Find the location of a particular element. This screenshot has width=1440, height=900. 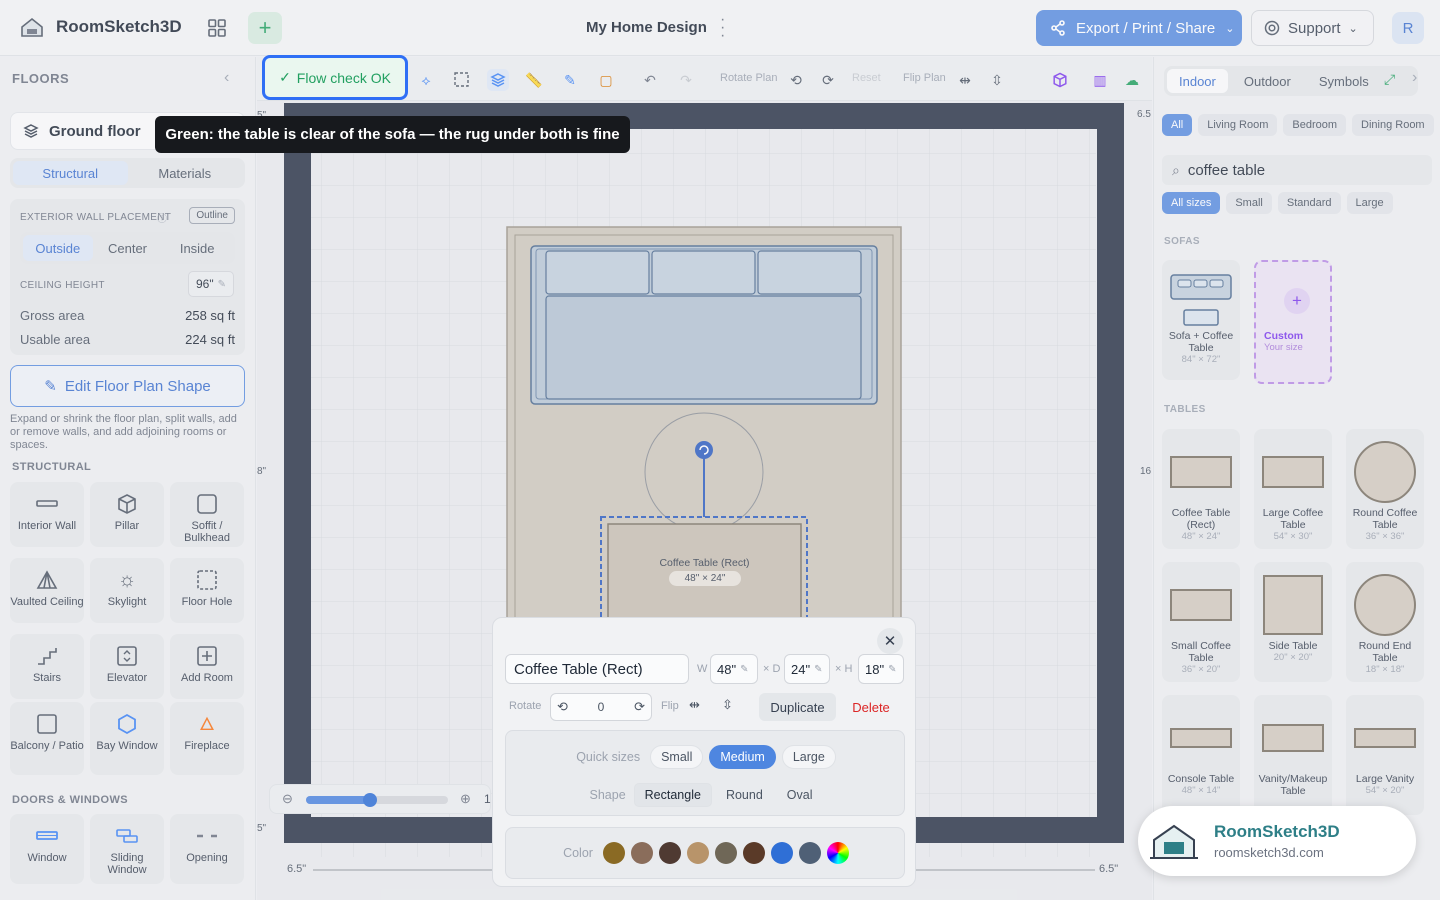

reset-button: Reset is located at coordinates (866, 78).